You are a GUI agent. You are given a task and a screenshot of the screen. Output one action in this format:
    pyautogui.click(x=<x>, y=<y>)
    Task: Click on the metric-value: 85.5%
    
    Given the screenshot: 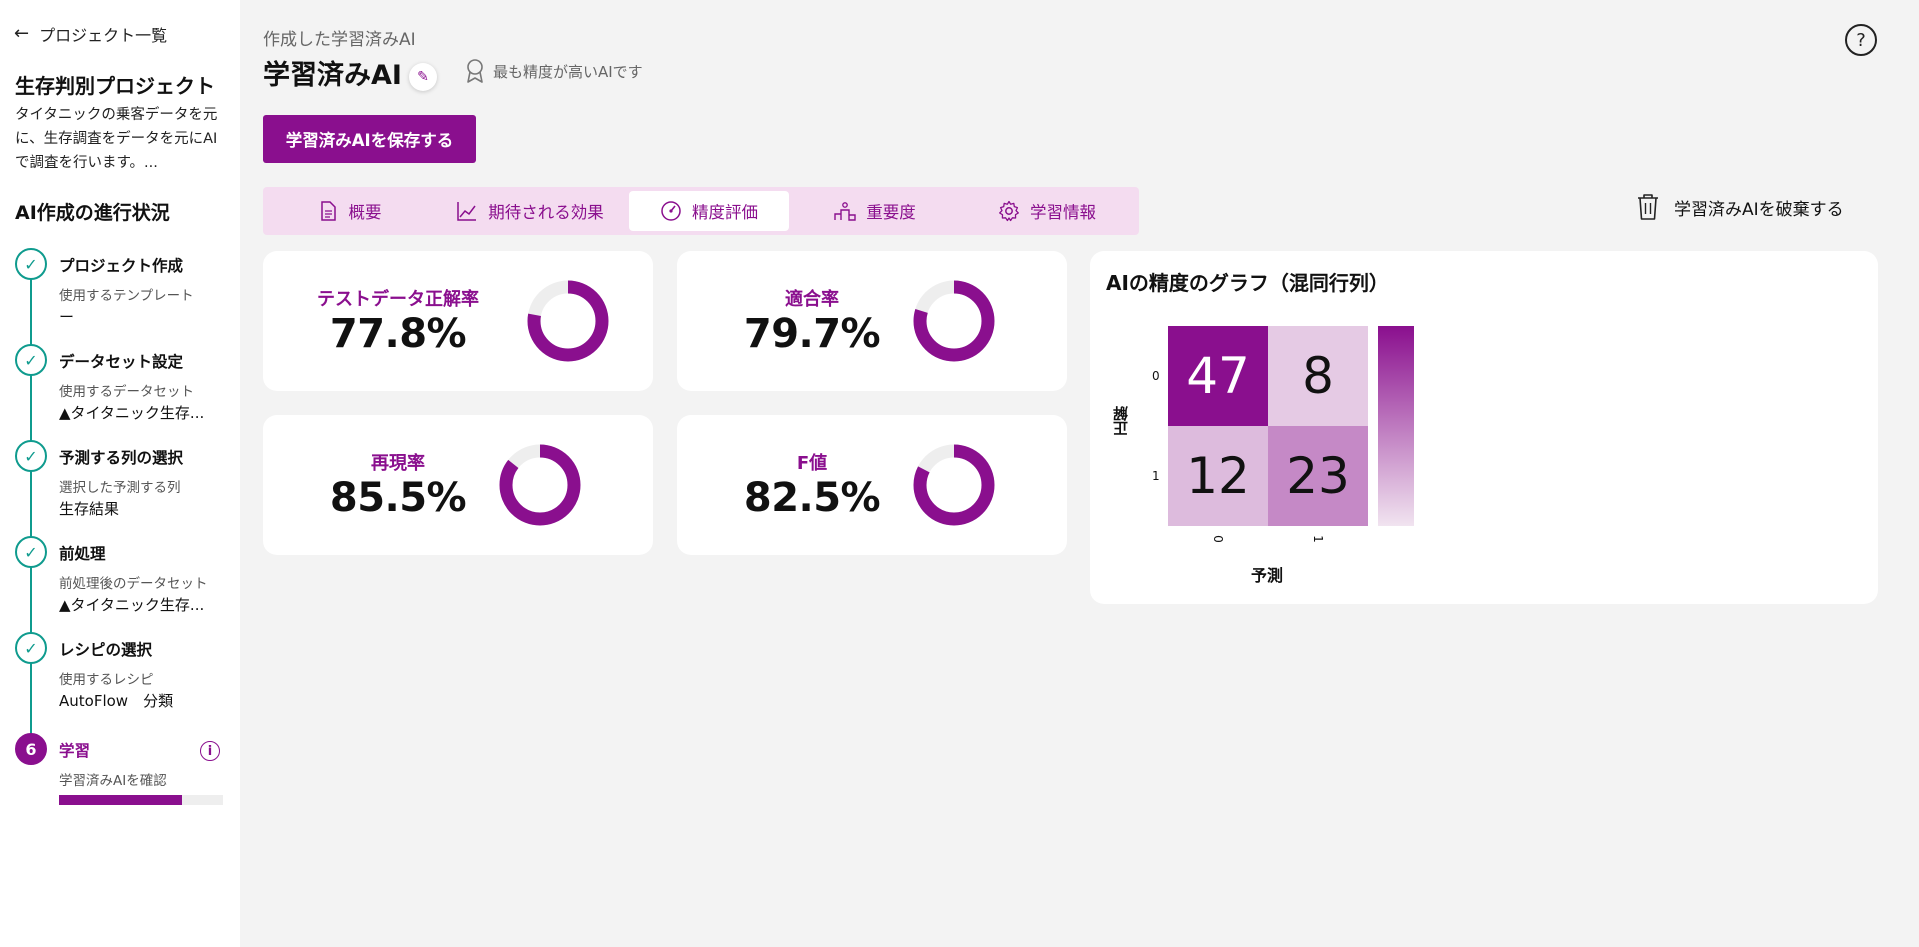 What is the action you would take?
    pyautogui.click(x=398, y=498)
    